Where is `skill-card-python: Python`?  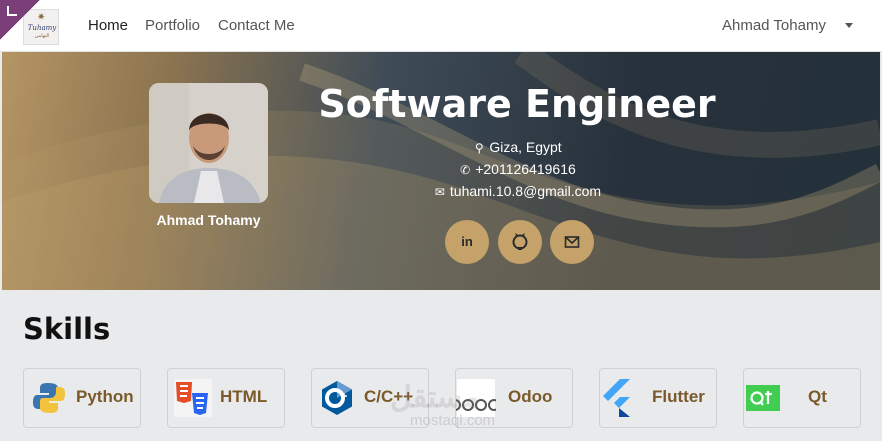
skill-card-python: Python is located at coordinates (82, 398).